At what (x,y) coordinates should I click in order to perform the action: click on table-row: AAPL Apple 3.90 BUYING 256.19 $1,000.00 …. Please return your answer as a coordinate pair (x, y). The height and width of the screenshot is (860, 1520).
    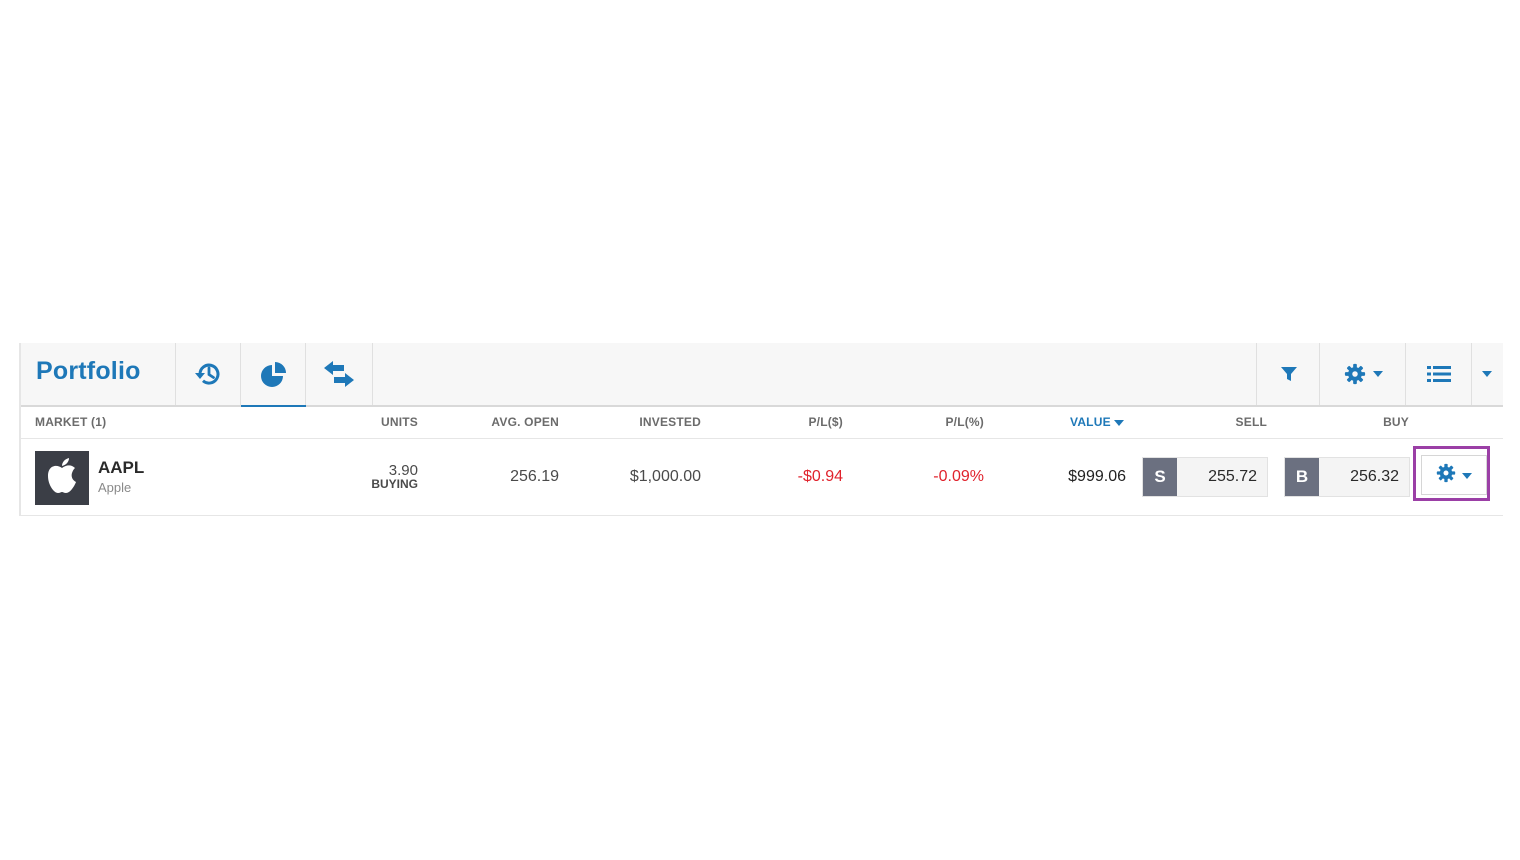
    Looking at the image, I should click on (762, 477).